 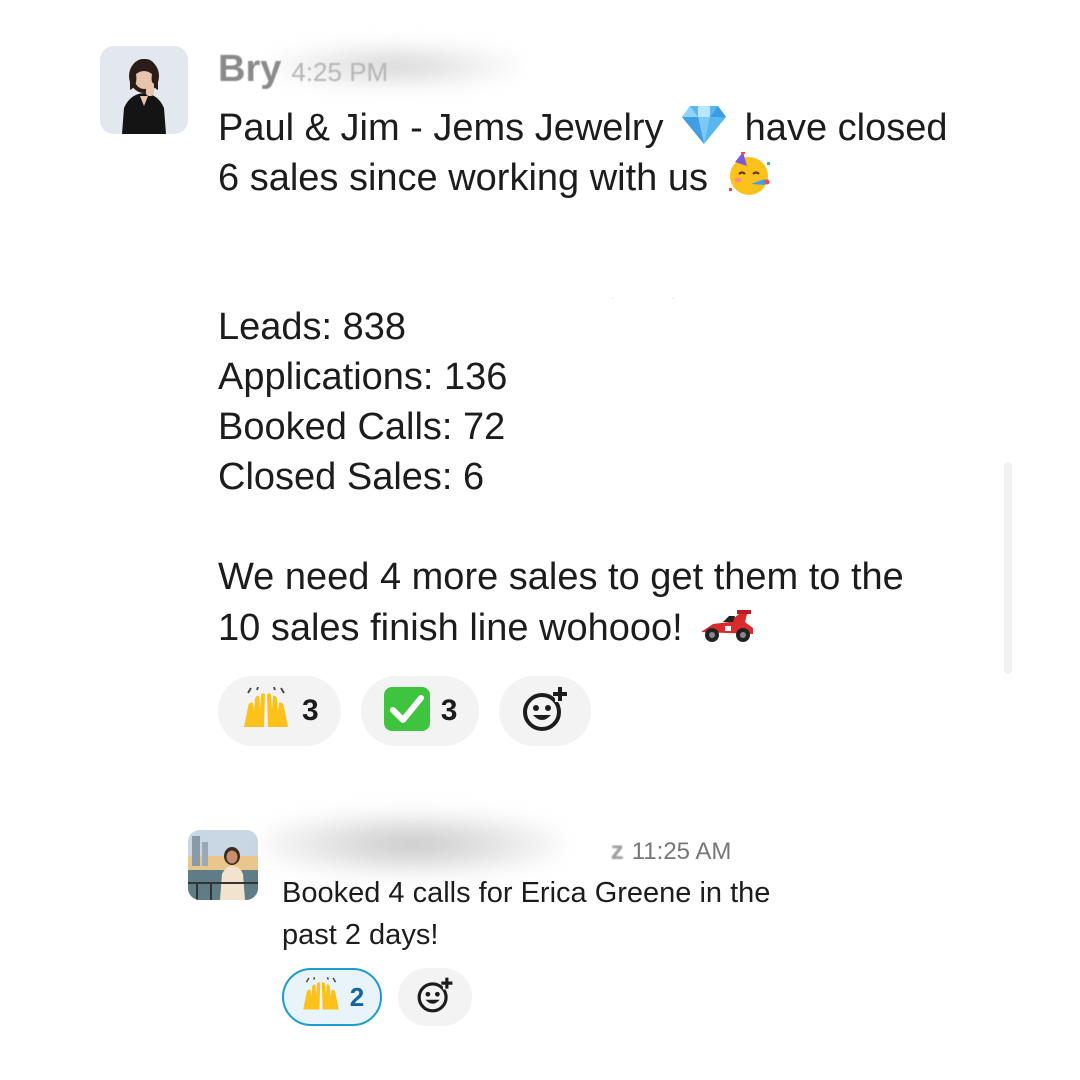 What do you see at coordinates (526, 893) in the screenshot?
I see `message-line: Booked 4 calls for Erica Greene in the` at bounding box center [526, 893].